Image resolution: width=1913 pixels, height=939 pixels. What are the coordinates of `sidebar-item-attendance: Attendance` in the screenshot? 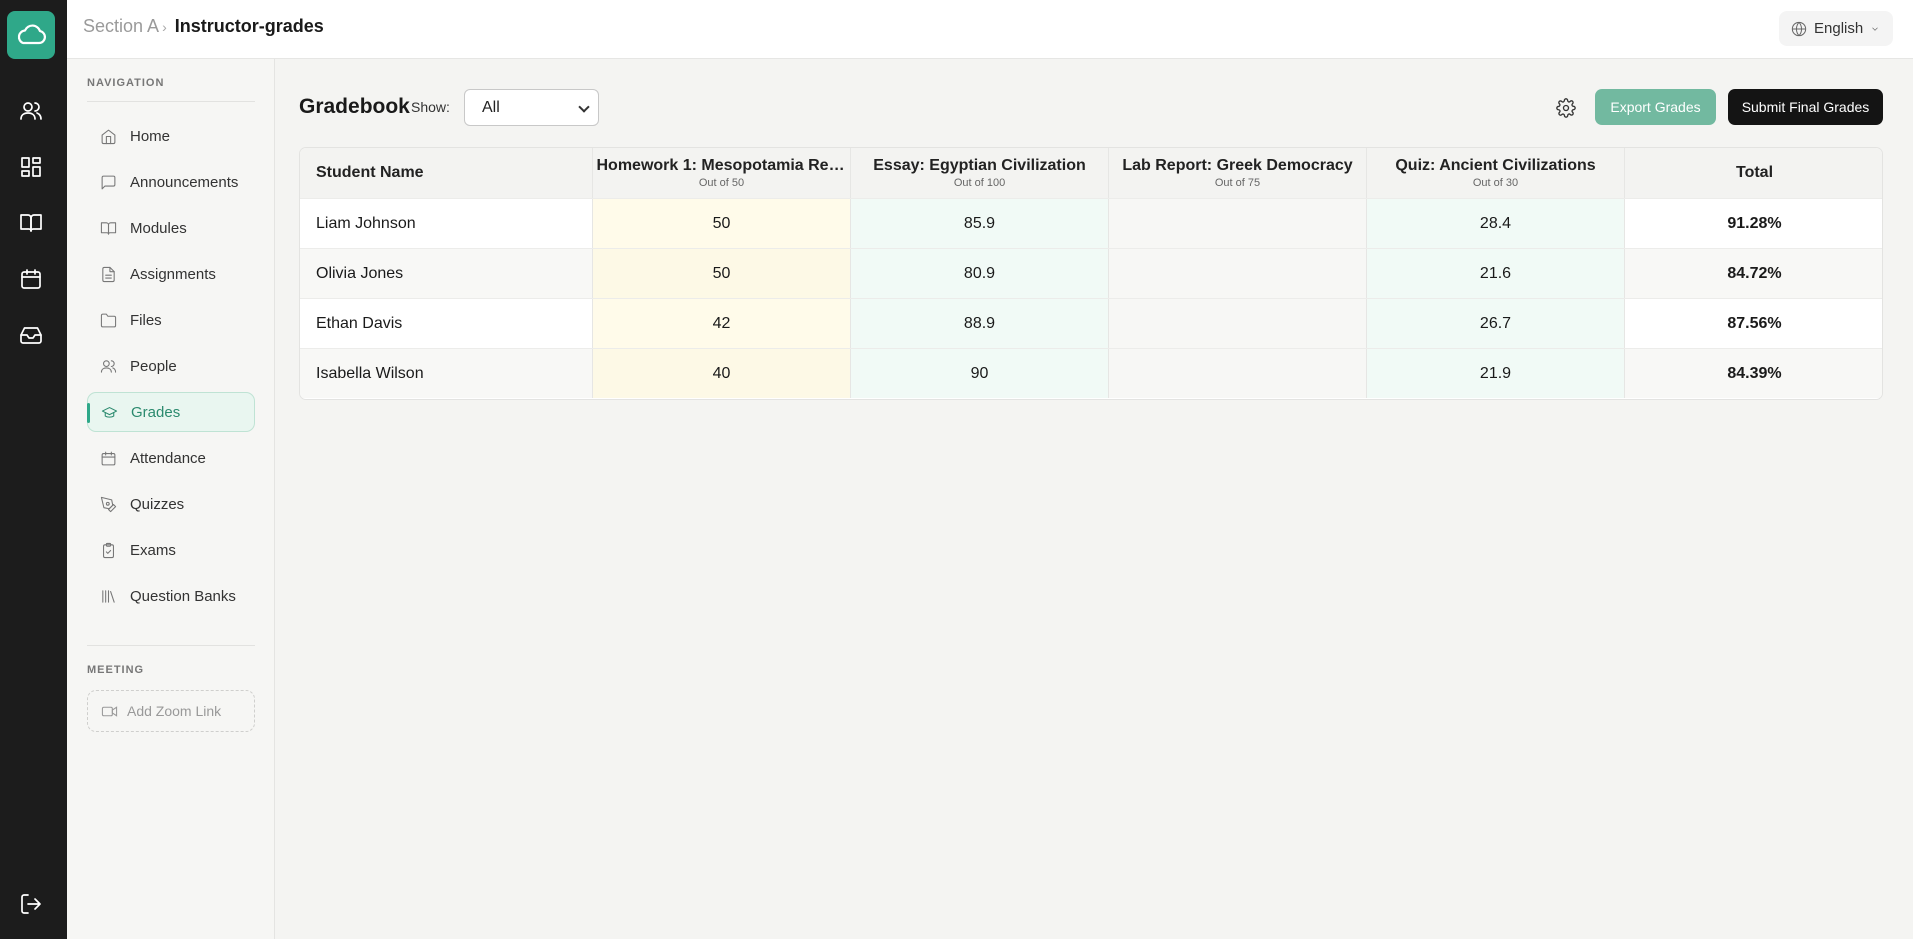 It's located at (171, 458).